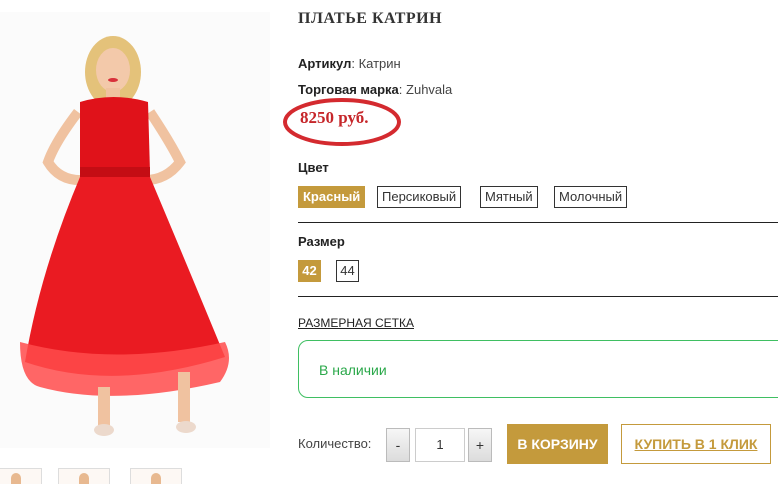  What do you see at coordinates (398, 445) in the screenshot?
I see `quantity-decrease-button: -` at bounding box center [398, 445].